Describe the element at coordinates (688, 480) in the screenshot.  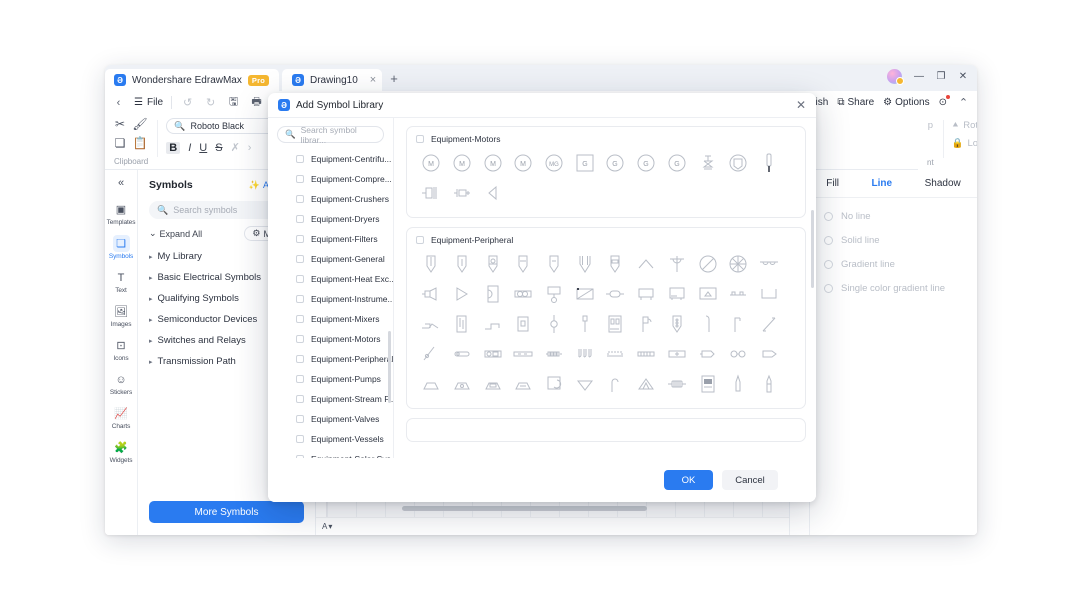
I see `ok-button: OK` at that location.